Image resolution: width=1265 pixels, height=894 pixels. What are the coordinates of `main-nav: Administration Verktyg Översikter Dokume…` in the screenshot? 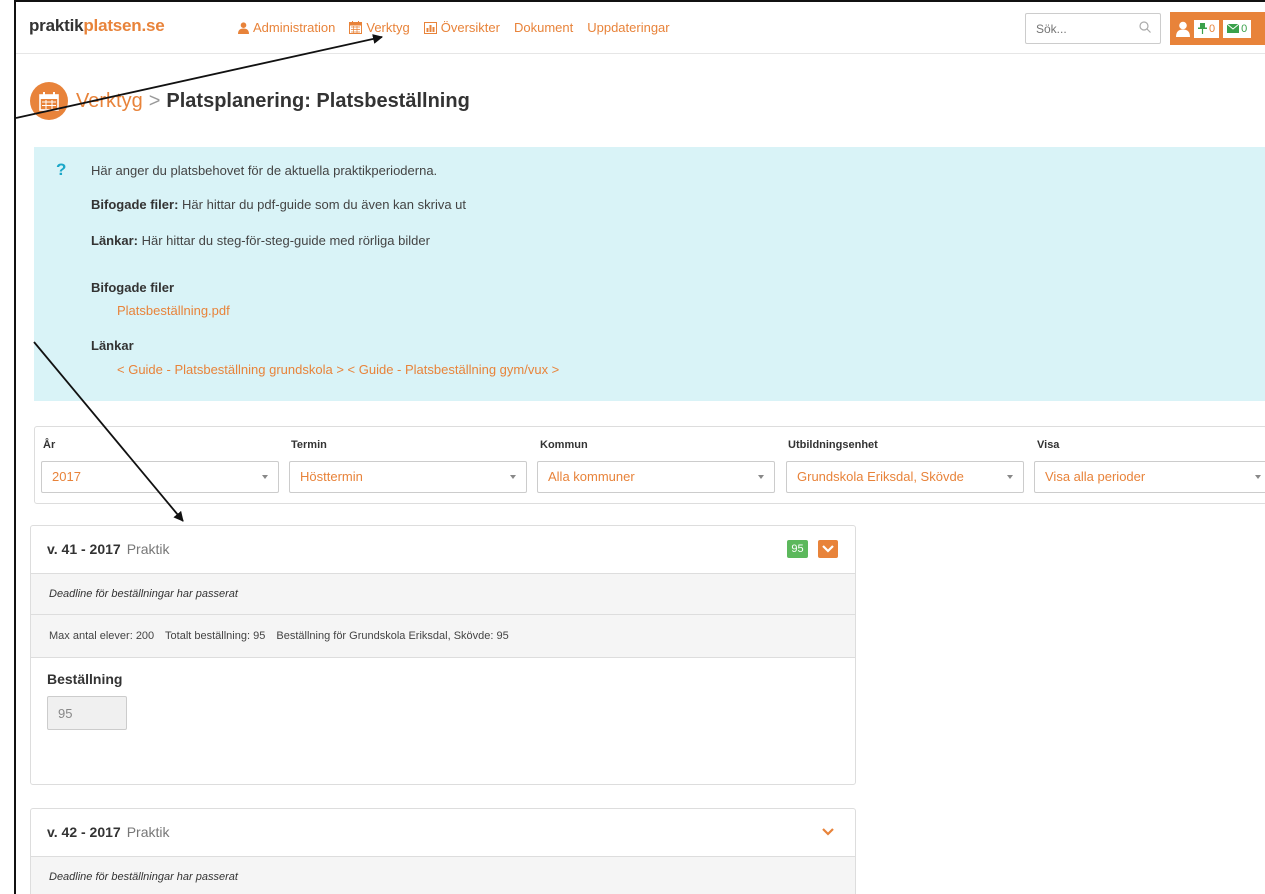 It's located at (454, 27).